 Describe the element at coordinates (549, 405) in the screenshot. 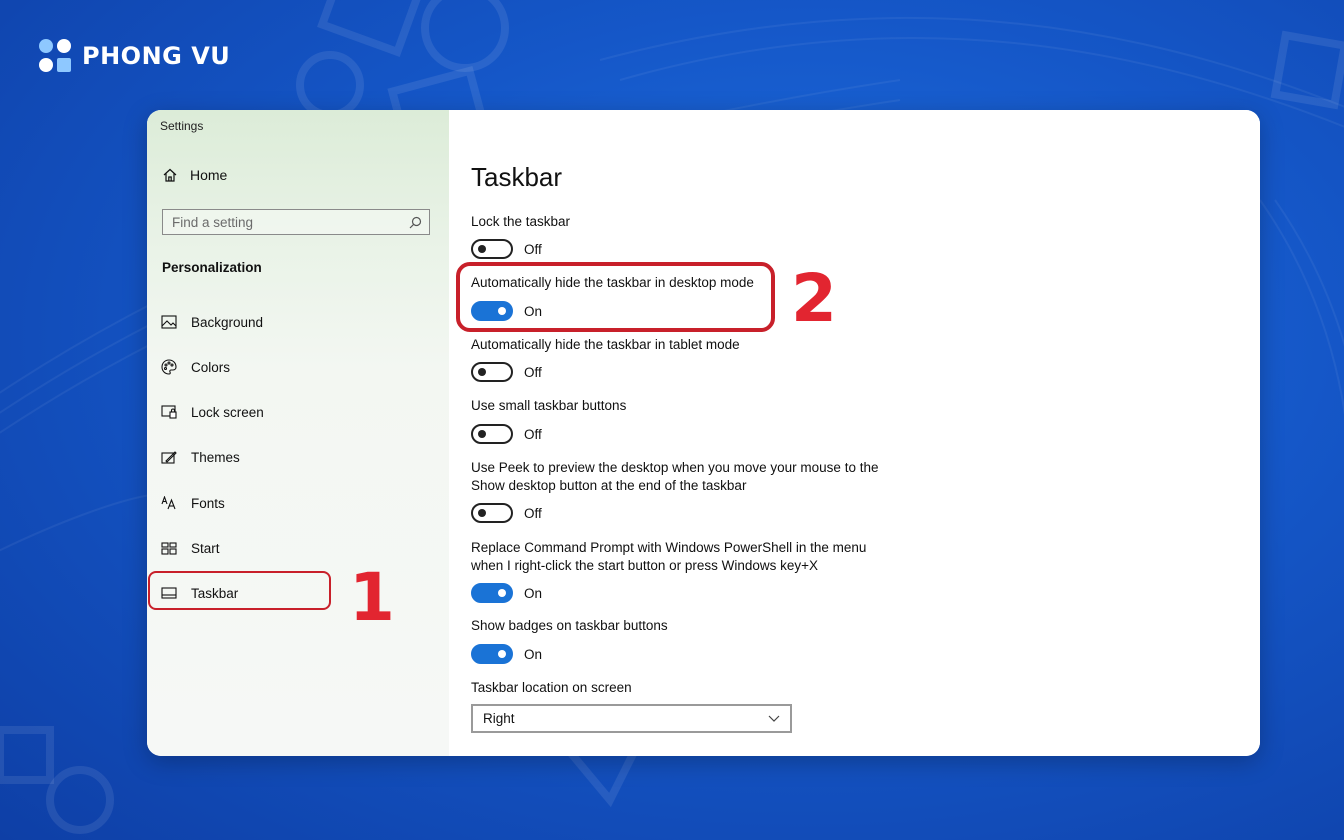

I see `setting-small-buttons-label: Use small taskbar buttons` at that location.